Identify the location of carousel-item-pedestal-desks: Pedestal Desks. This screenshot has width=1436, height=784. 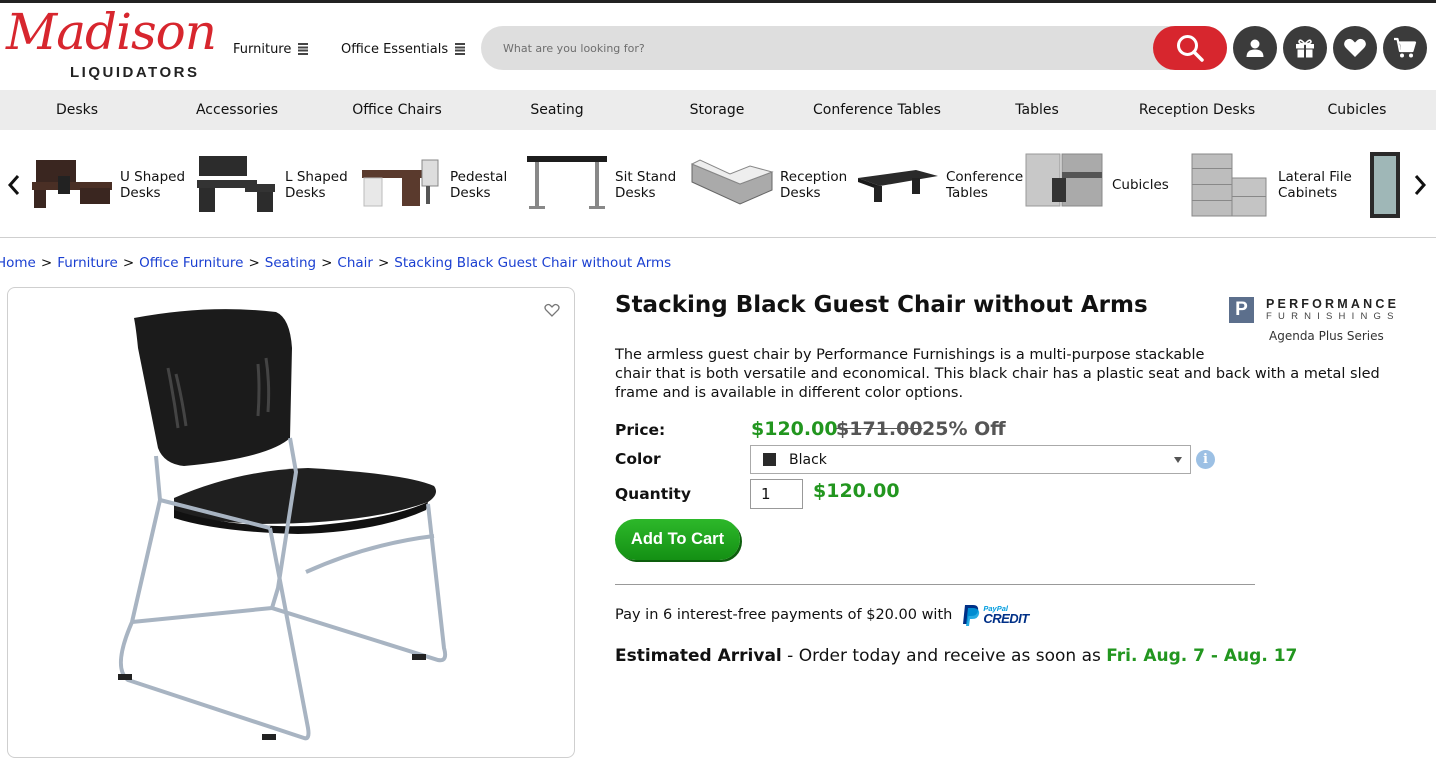
(436, 185).